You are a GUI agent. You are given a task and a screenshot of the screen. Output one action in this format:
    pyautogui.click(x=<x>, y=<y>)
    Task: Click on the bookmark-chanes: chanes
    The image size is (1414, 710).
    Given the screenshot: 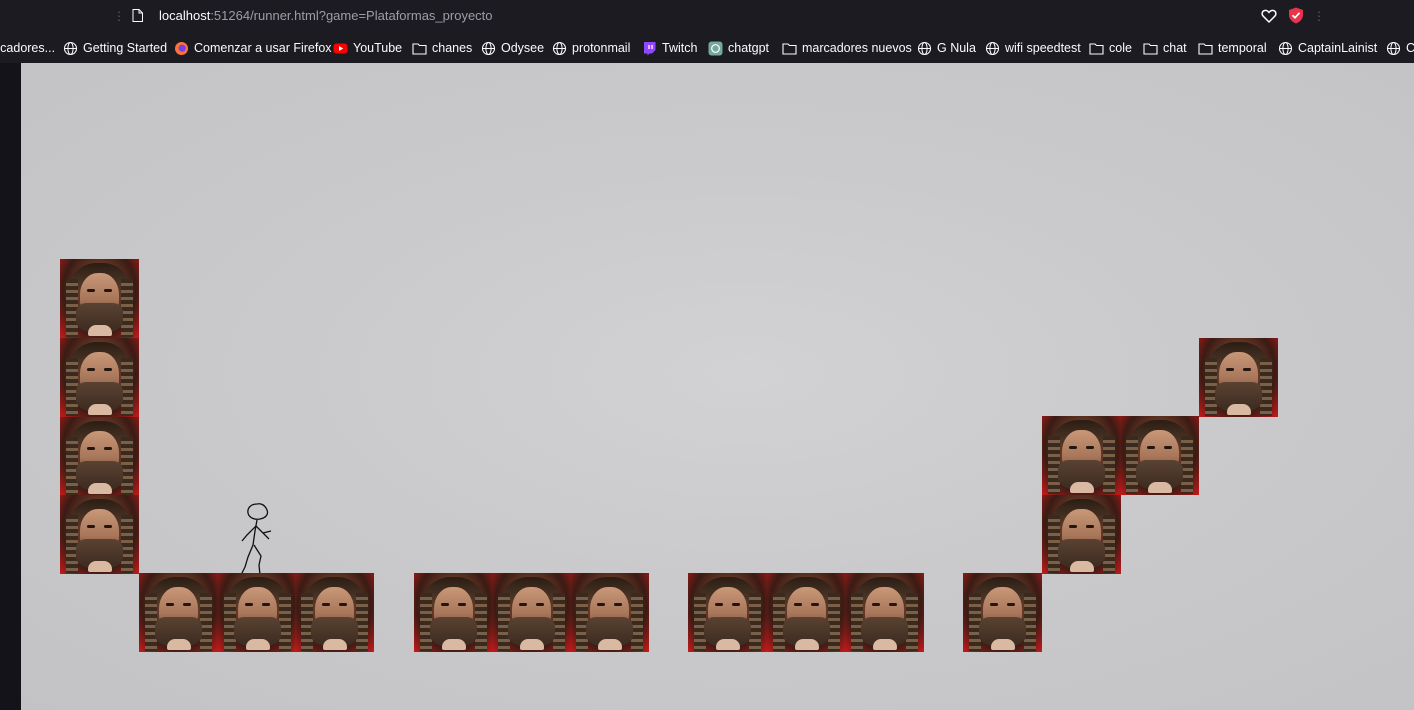 What is the action you would take?
    pyautogui.click(x=442, y=48)
    